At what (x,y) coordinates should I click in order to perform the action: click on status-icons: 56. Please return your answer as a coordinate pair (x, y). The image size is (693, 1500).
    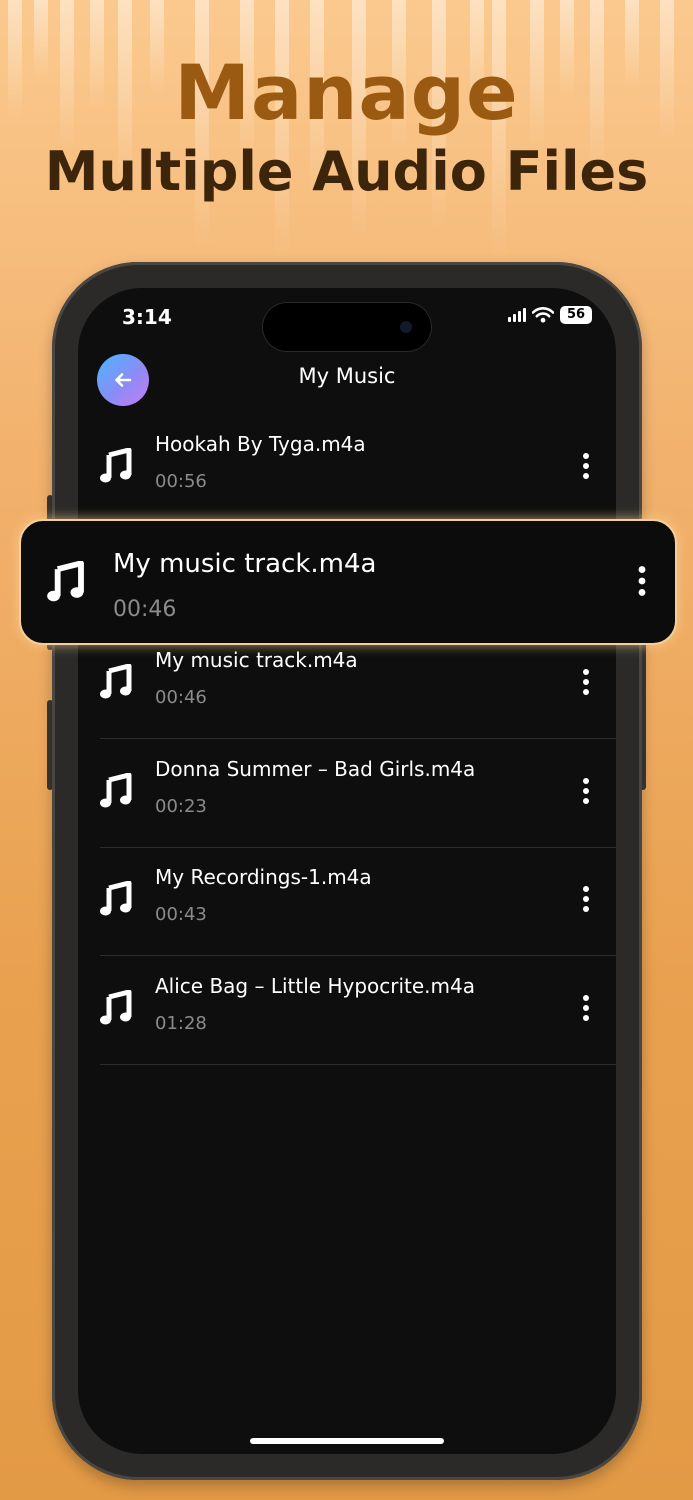
    Looking at the image, I should click on (550, 315).